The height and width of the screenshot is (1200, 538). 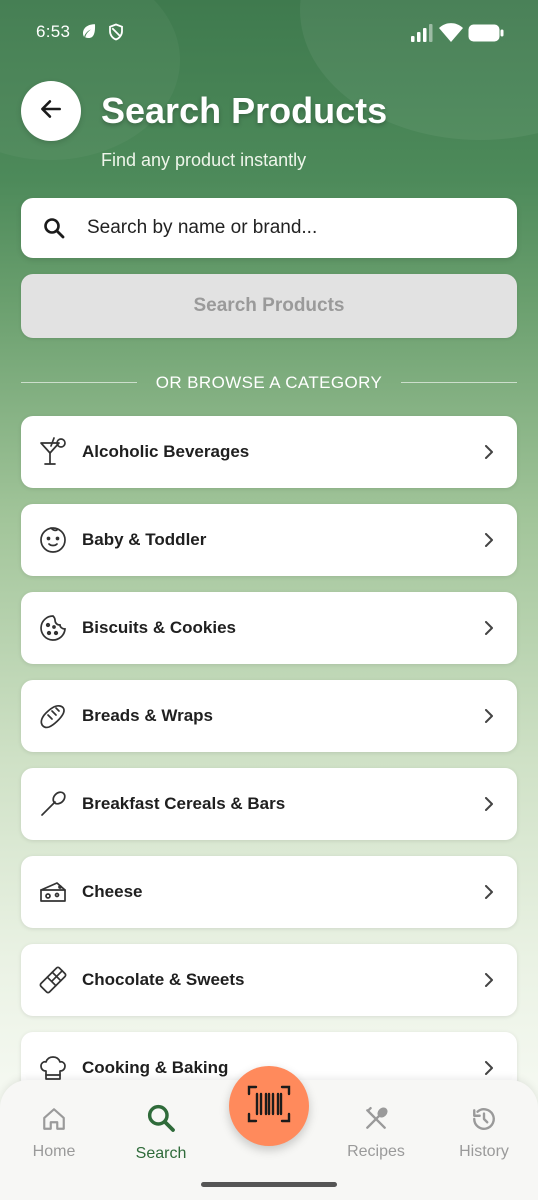 I want to click on nav-item-home: Home, so click(x=54, y=1133).